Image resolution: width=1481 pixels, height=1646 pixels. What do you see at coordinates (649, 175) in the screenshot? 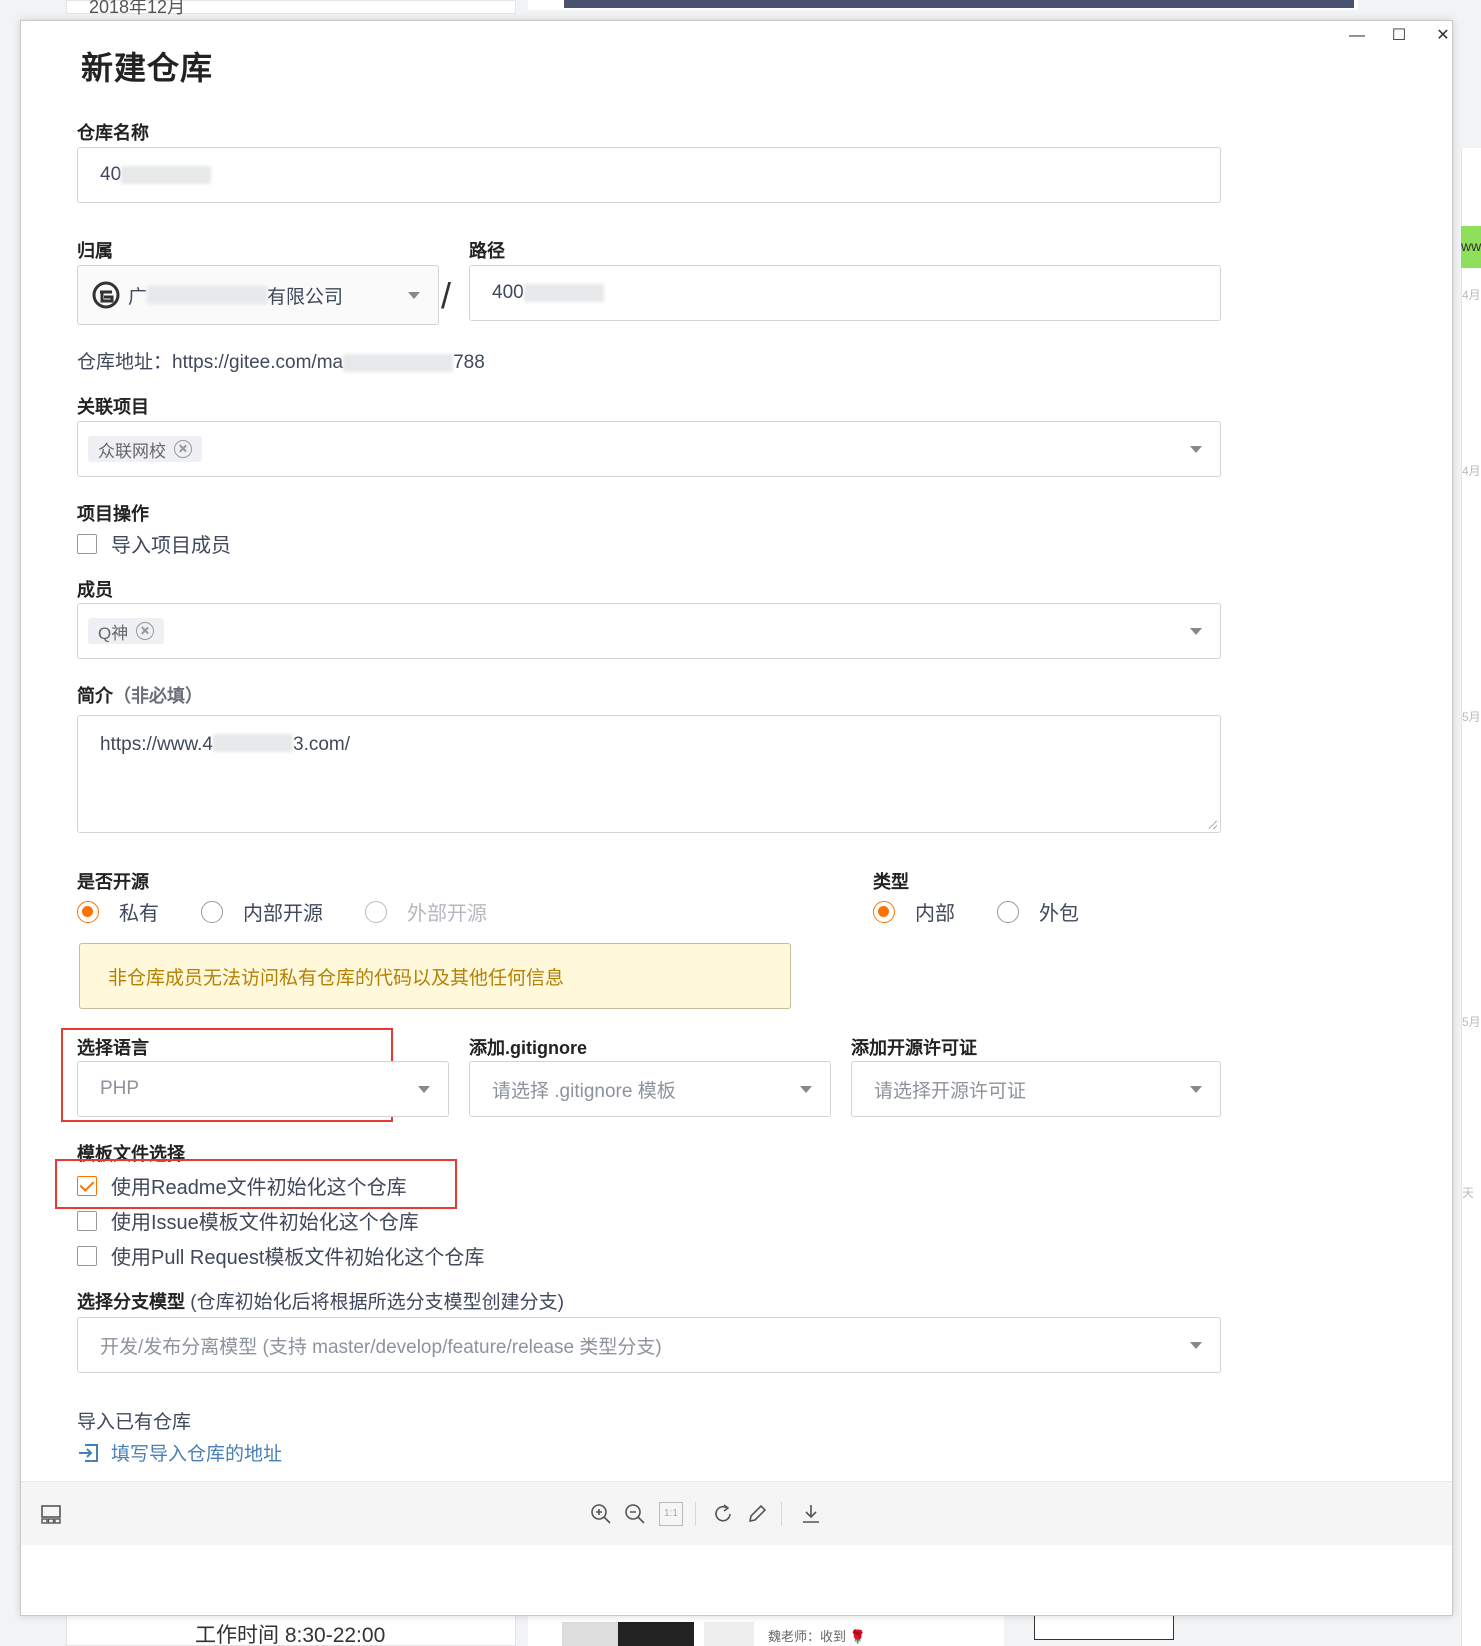
I see `repo-name-input: 40` at bounding box center [649, 175].